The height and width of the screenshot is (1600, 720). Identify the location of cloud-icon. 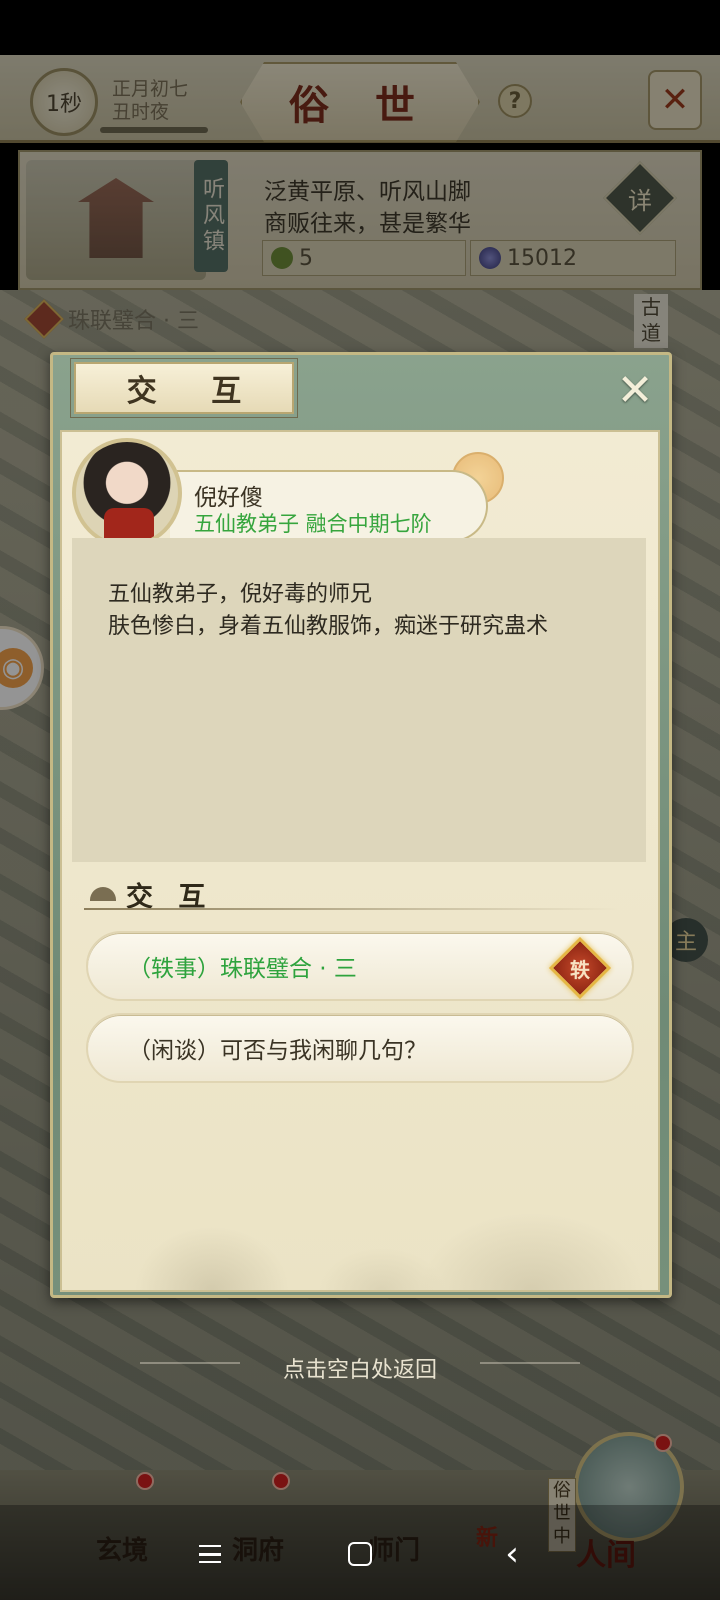
(103, 894).